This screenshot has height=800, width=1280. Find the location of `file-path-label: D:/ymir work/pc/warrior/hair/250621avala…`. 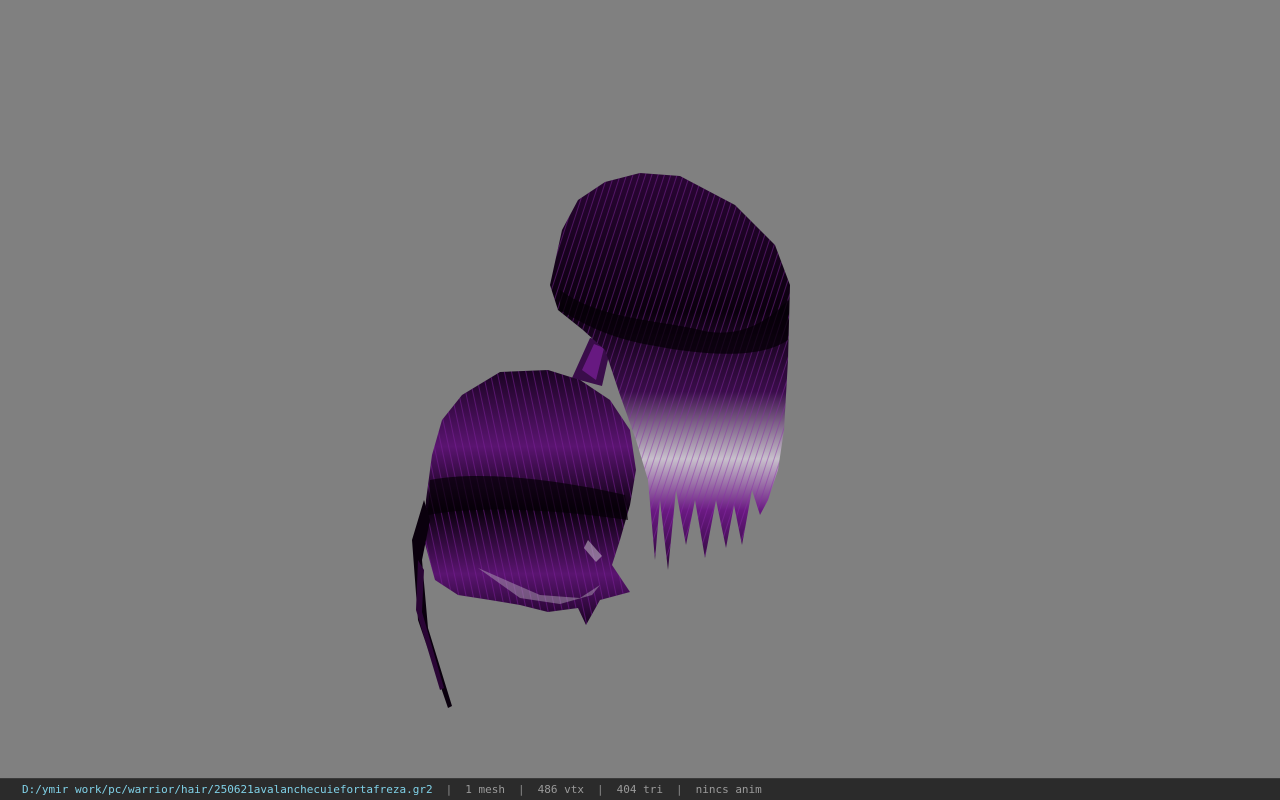

file-path-label: D:/ymir work/pc/warrior/hair/250621avala… is located at coordinates (227, 789).